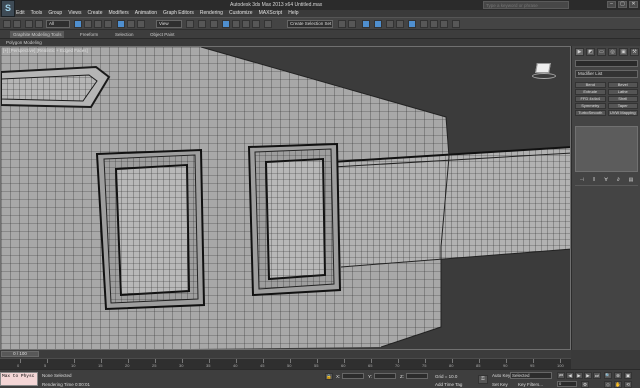 The width and height of the screenshot is (640, 388). What do you see at coordinates (456, 24) in the screenshot?
I see `teapot-icon` at bounding box center [456, 24].